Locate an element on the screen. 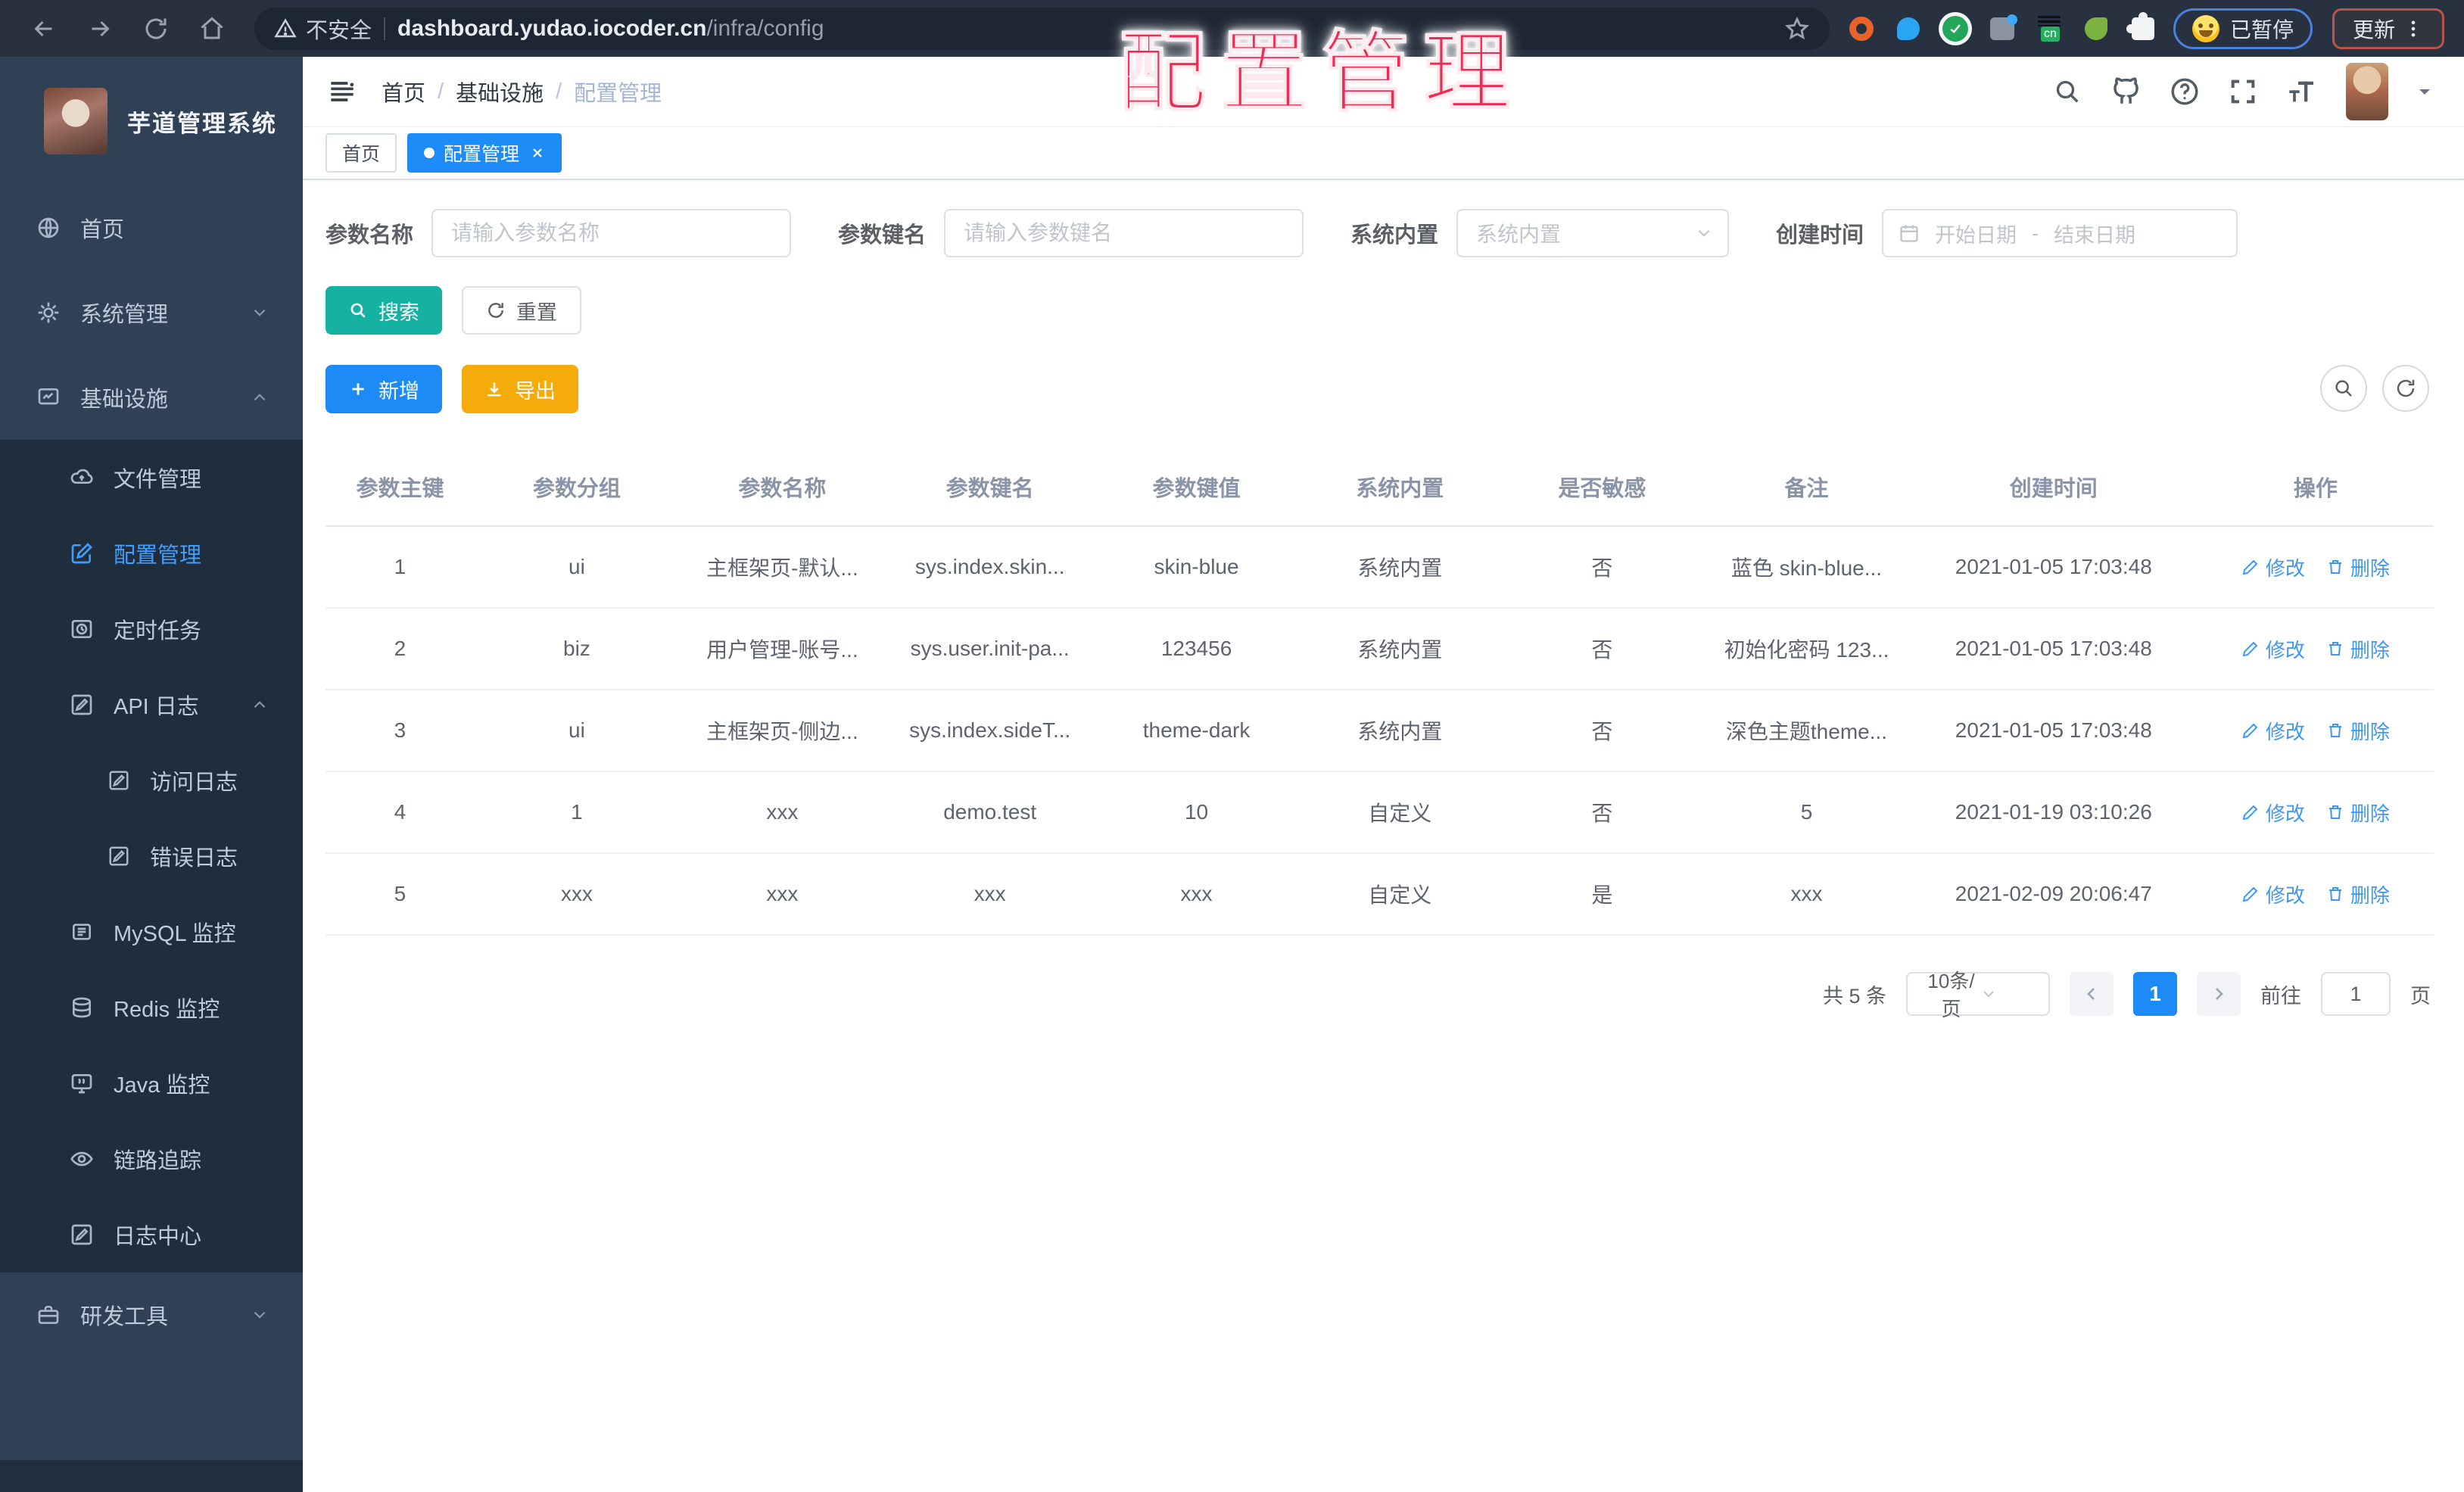 This screenshot has height=1492, width=2464. system-builtin-select: 系统内置 is located at coordinates (1593, 233).